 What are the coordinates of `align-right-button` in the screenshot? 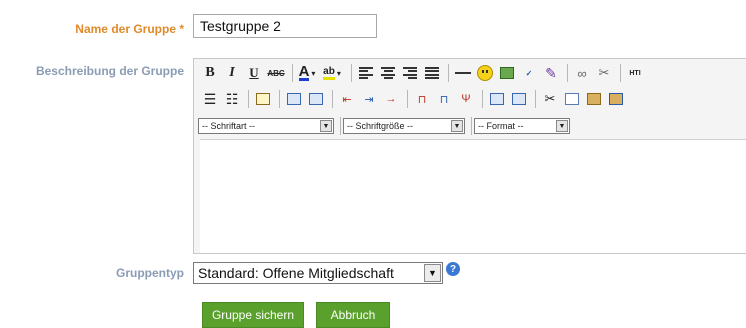 It's located at (410, 73).